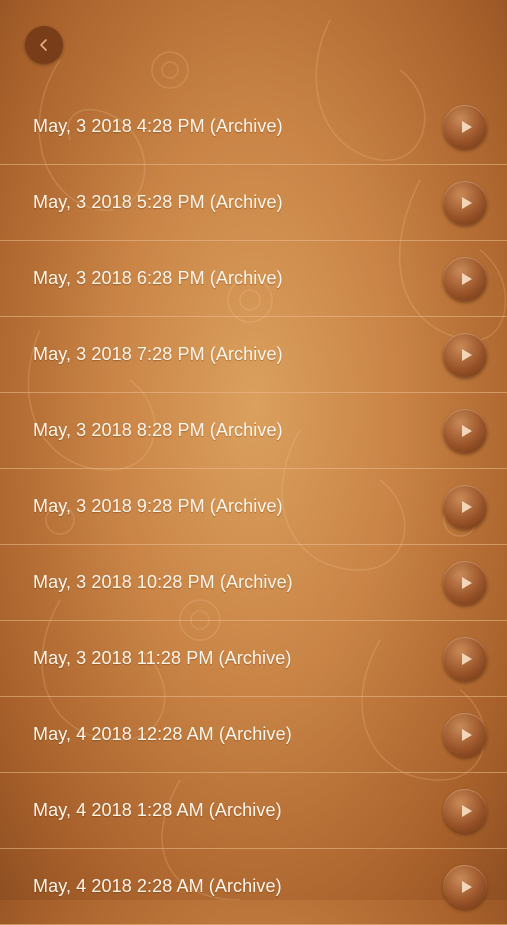 This screenshot has width=507, height=925. What do you see at coordinates (158, 126) in the screenshot?
I see `recording-label: May, 3 2018 4:28 PM (Archive)` at bounding box center [158, 126].